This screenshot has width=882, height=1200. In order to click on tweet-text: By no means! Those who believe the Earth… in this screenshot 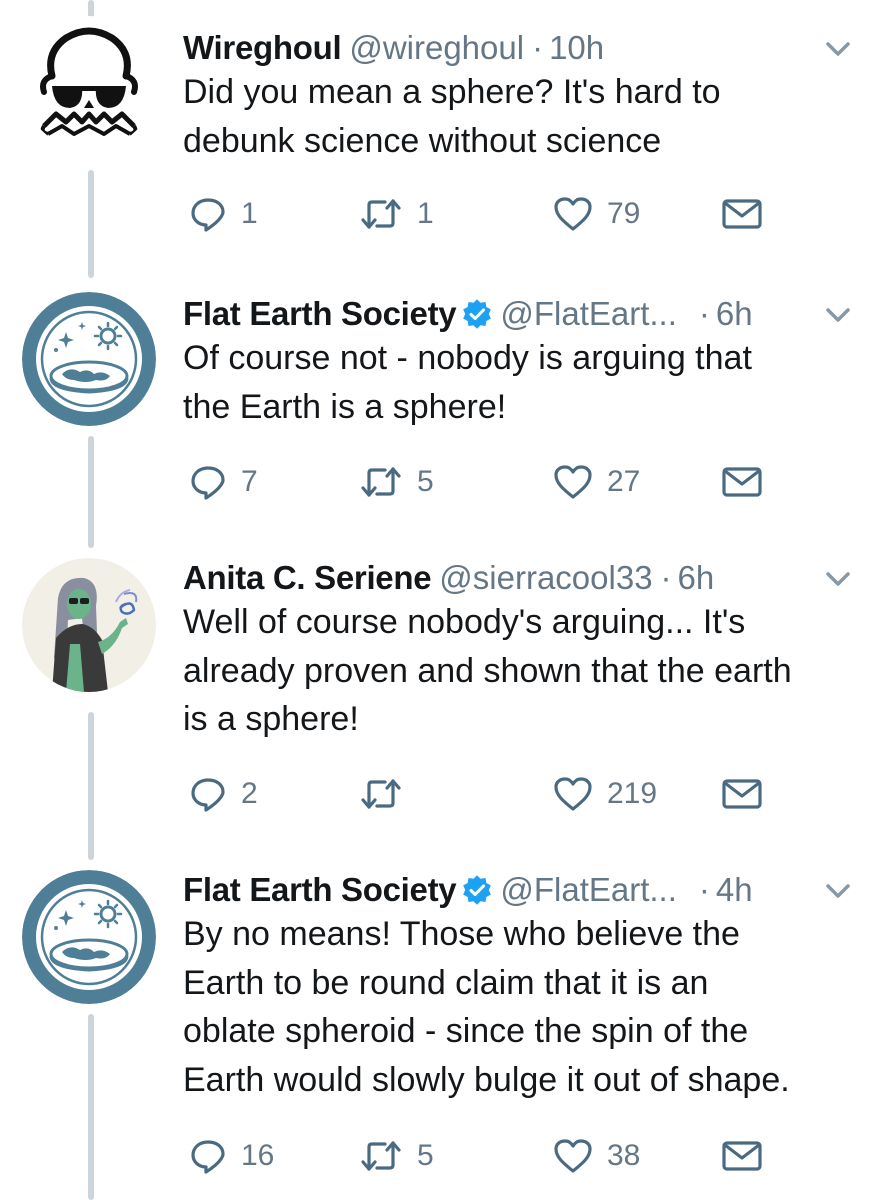, I will do `click(486, 1007)`.